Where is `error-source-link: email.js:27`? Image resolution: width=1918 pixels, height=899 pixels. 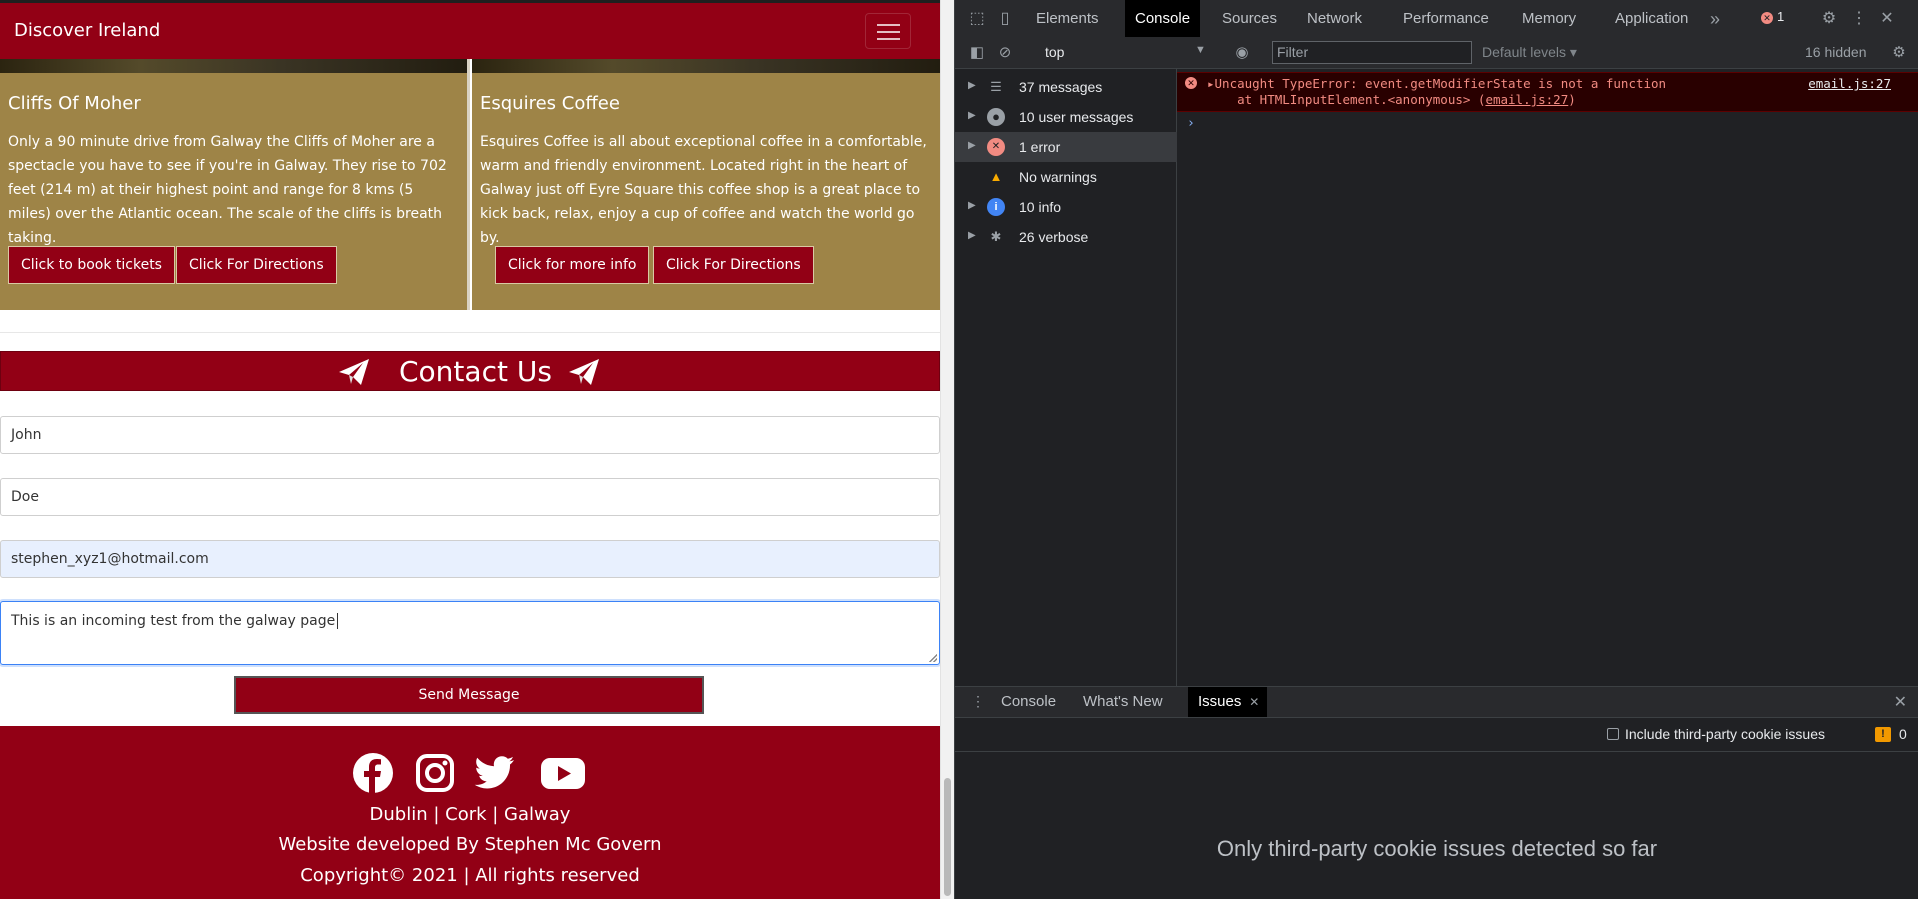
error-source-link: email.js:27 is located at coordinates (1849, 83).